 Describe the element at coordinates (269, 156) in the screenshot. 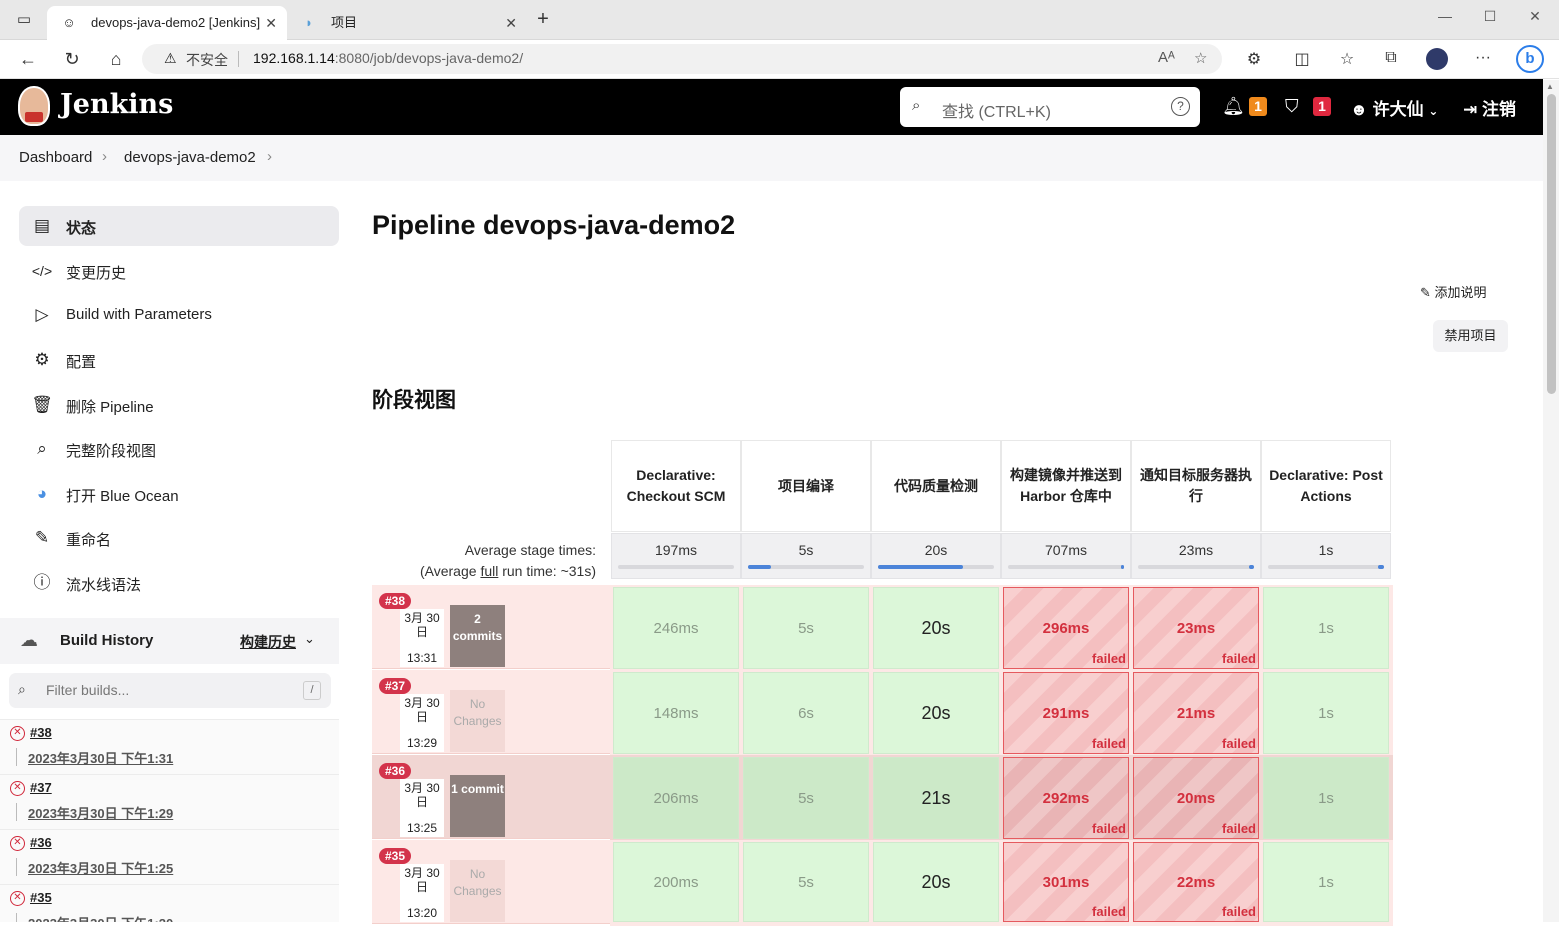

I see `breadcrumb-chevron-icon: ›` at that location.